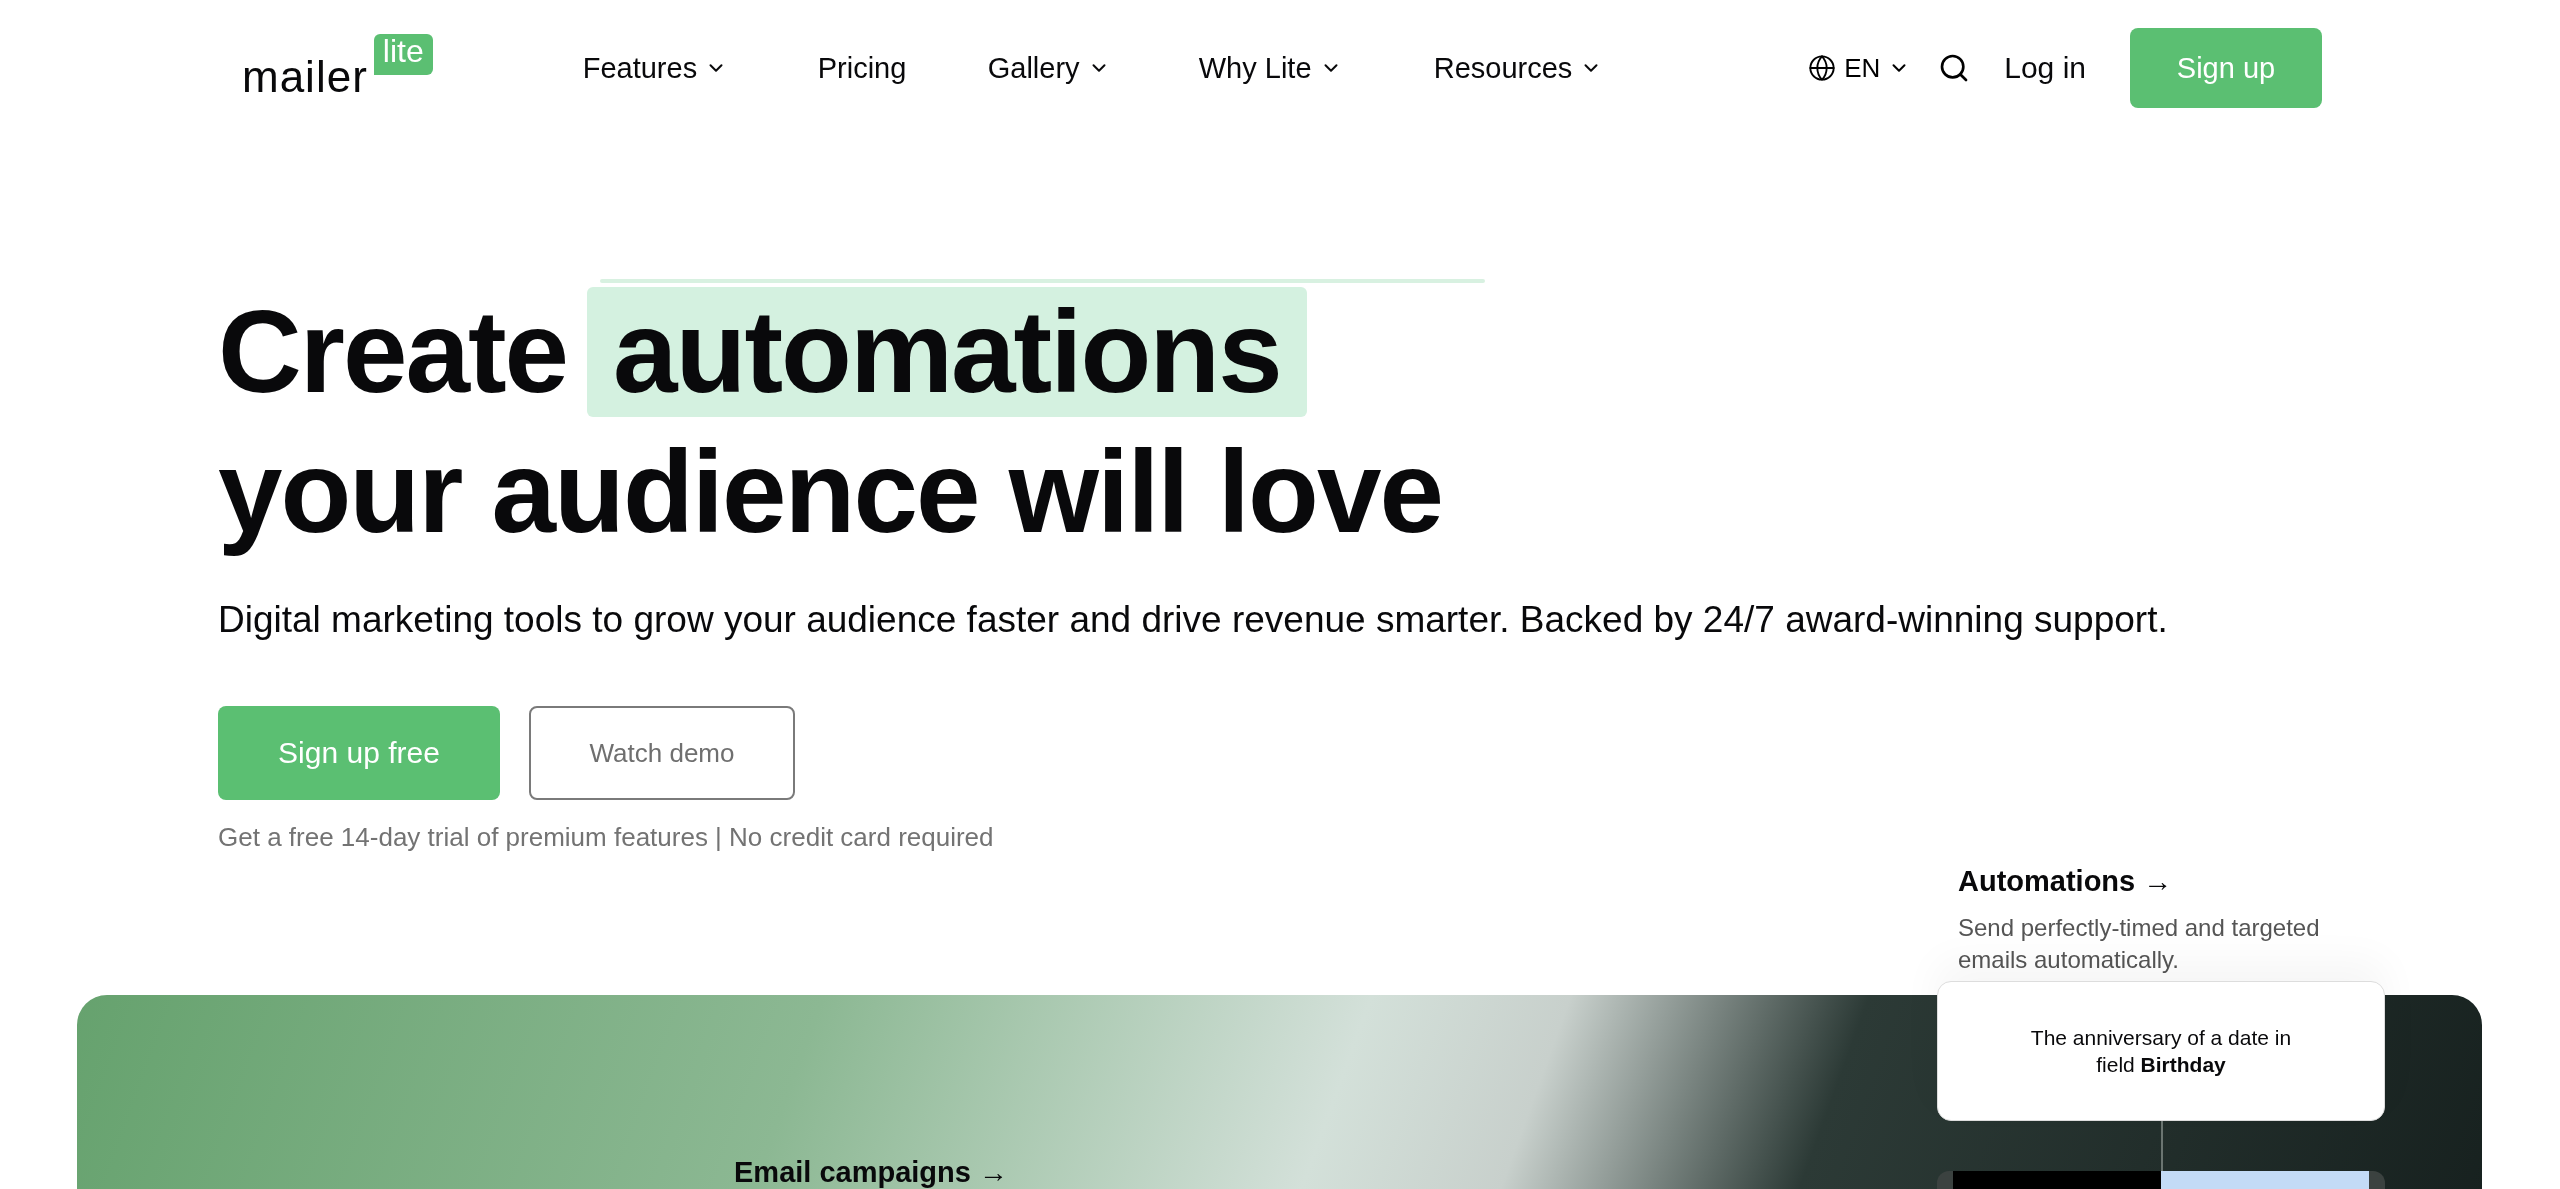 This screenshot has height=1189, width=2560. What do you see at coordinates (1859, 68) in the screenshot?
I see `language-selector: EN` at bounding box center [1859, 68].